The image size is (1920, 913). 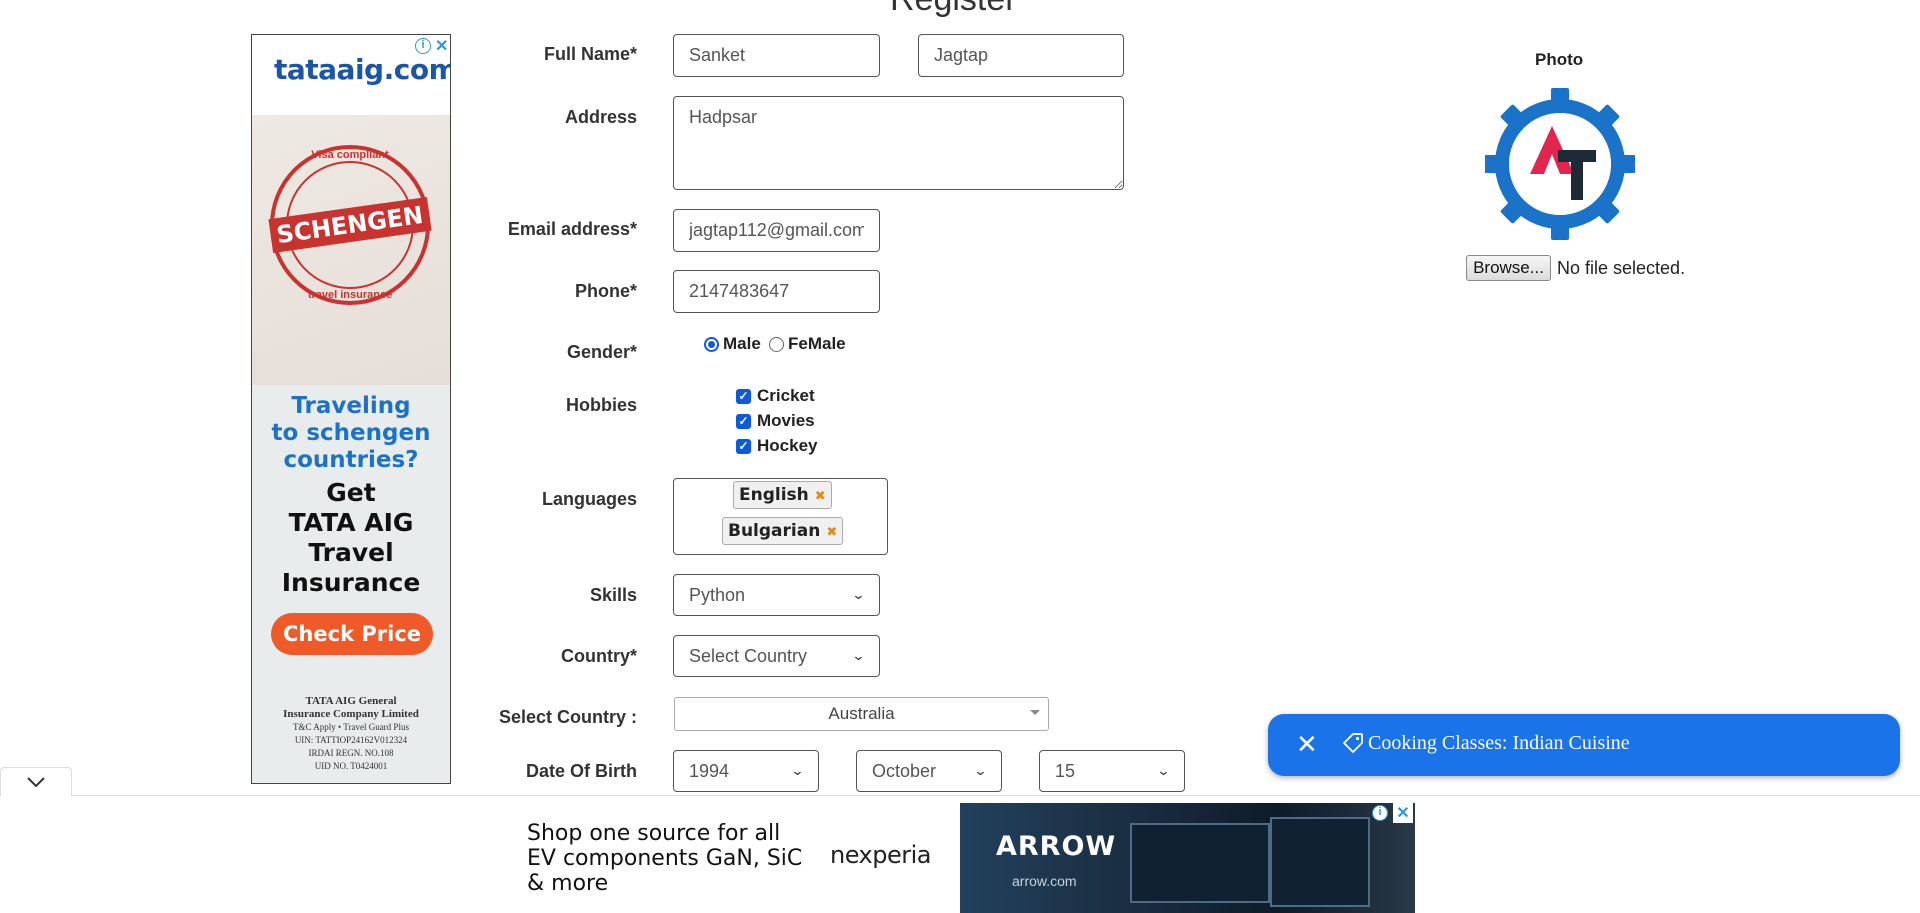 What do you see at coordinates (953, 9) in the screenshot?
I see `page-title: Register` at bounding box center [953, 9].